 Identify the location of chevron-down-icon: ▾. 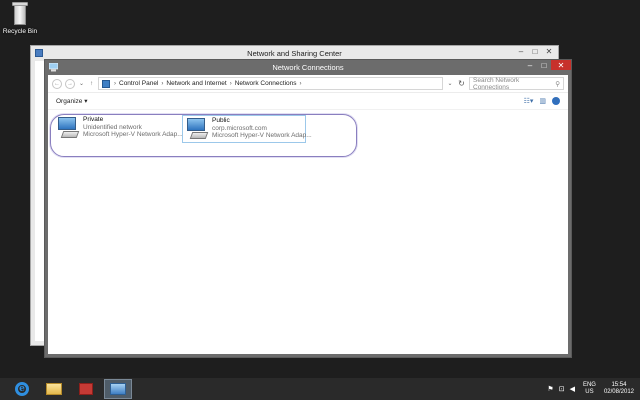
(86, 101).